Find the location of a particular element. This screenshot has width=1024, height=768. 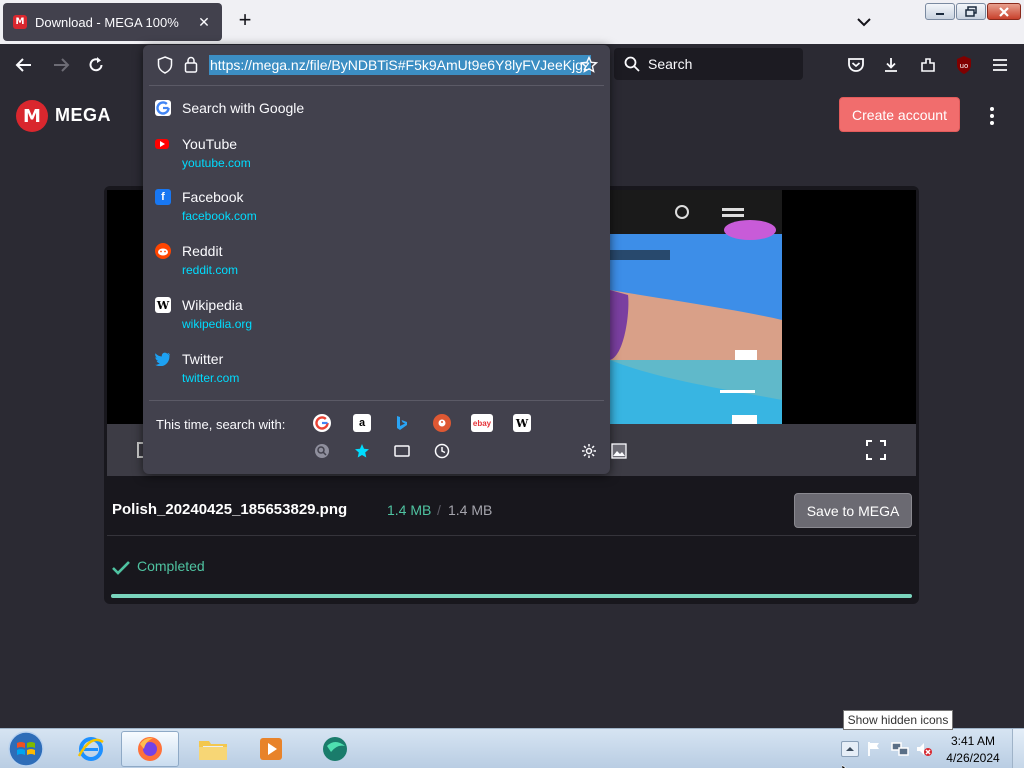

file-explorer-icon is located at coordinates (213, 749).